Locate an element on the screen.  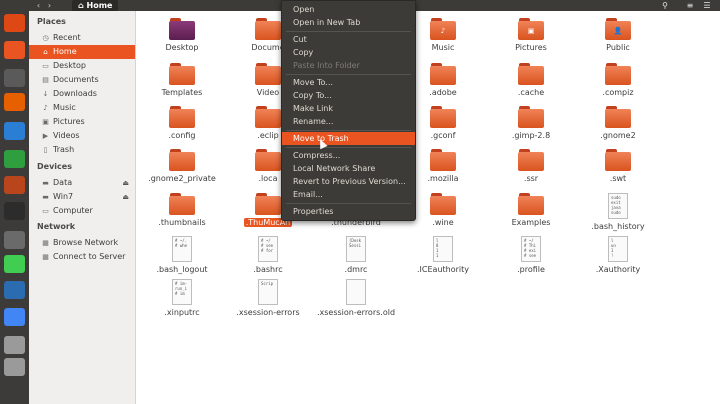
sidebar-item-label: Music is located at coordinates (64, 107).